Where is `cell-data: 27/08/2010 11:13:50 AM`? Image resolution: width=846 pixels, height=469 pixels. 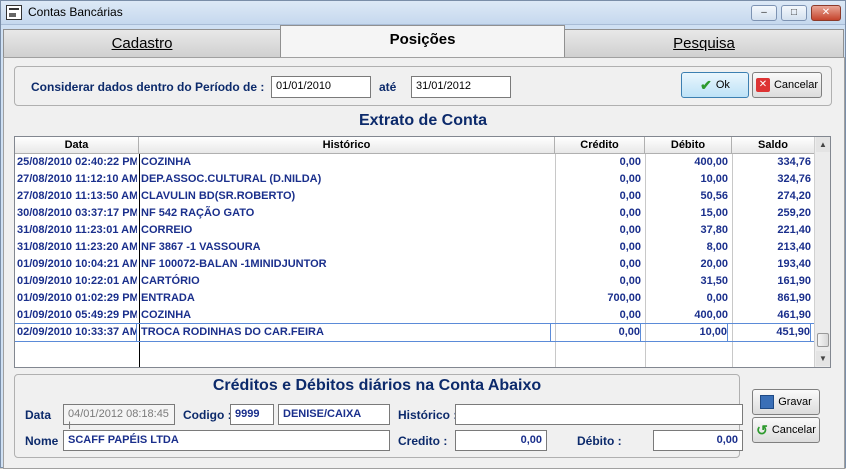
cell-data: 27/08/2010 11:13:50 AM is located at coordinates (77, 196).